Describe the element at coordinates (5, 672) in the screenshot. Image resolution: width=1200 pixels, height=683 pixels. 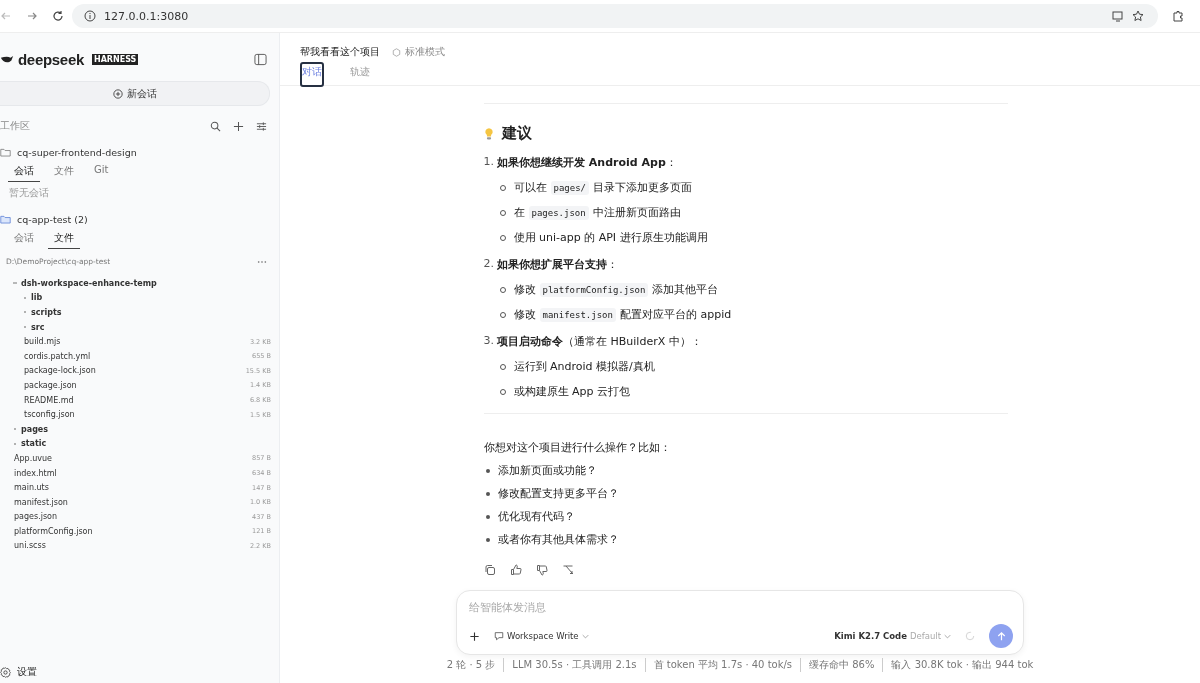
I see `settings-icon` at that location.